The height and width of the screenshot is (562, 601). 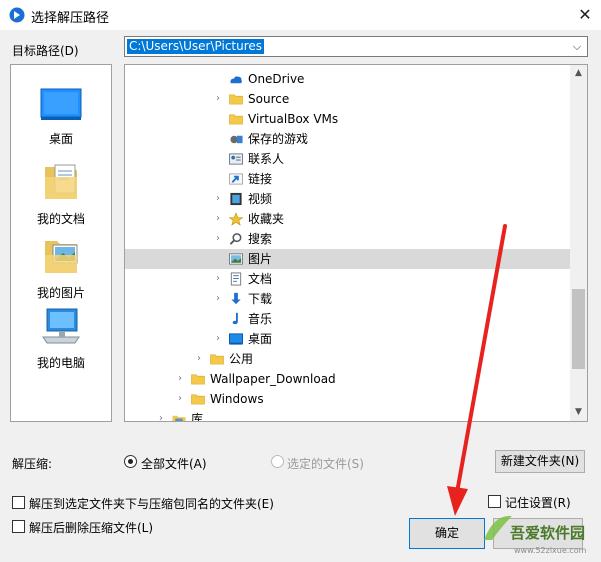 I want to click on tree-item: 音乐, so click(x=348, y=319).